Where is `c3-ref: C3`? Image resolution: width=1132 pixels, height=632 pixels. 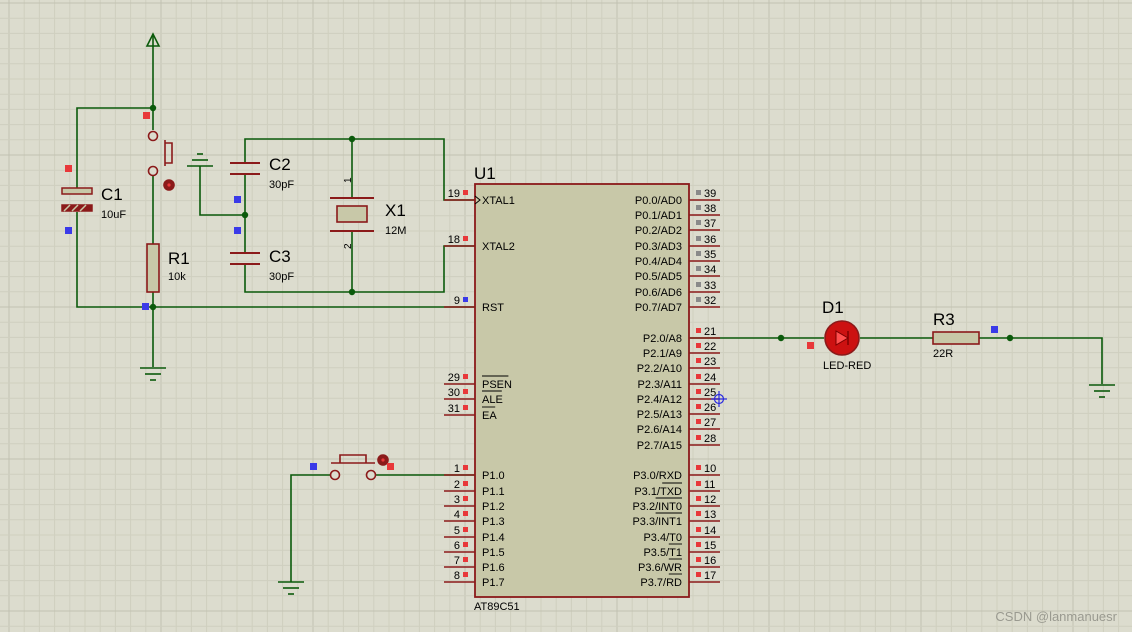 c3-ref: C3 is located at coordinates (280, 256).